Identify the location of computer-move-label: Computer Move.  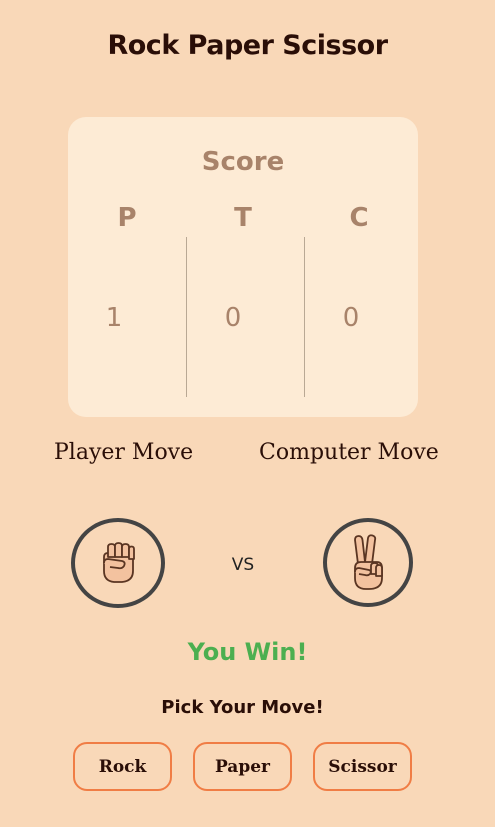
(349, 452).